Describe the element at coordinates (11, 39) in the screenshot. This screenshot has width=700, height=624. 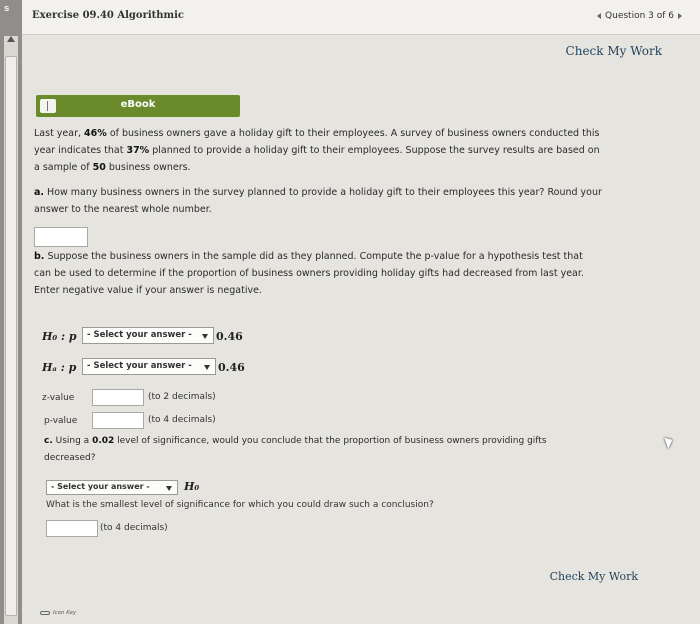
I see `scroll-up-icon` at that location.